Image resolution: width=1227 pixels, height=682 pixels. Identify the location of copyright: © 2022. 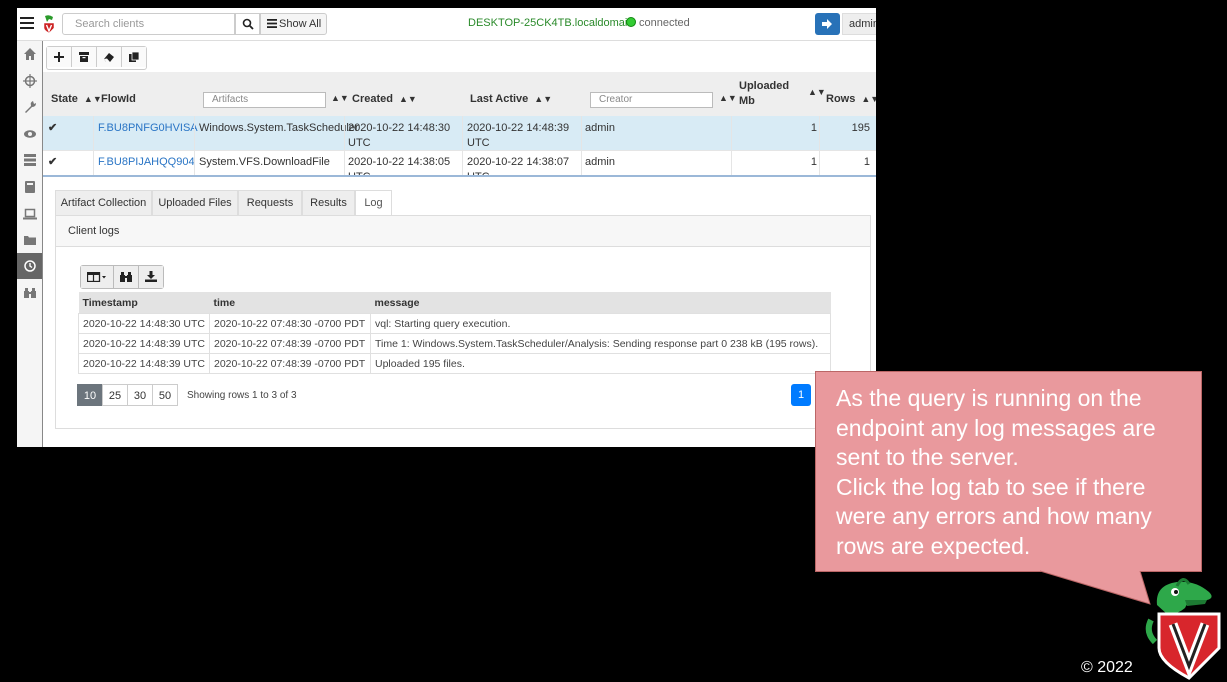
(1107, 667).